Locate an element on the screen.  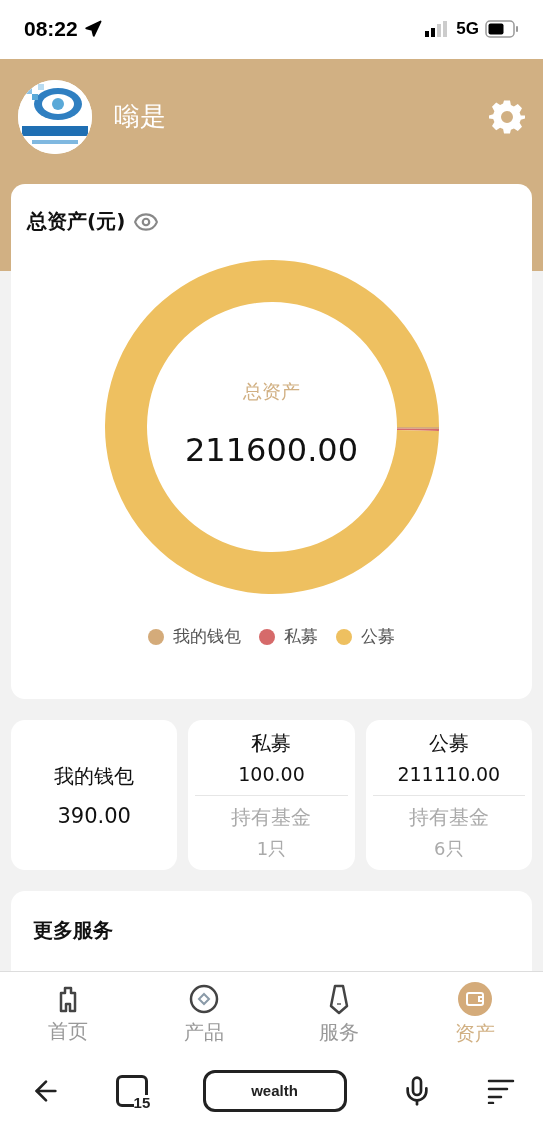
fund-card: 私募 100.00 持有基金 1只 is located at coordinates (271, 795).